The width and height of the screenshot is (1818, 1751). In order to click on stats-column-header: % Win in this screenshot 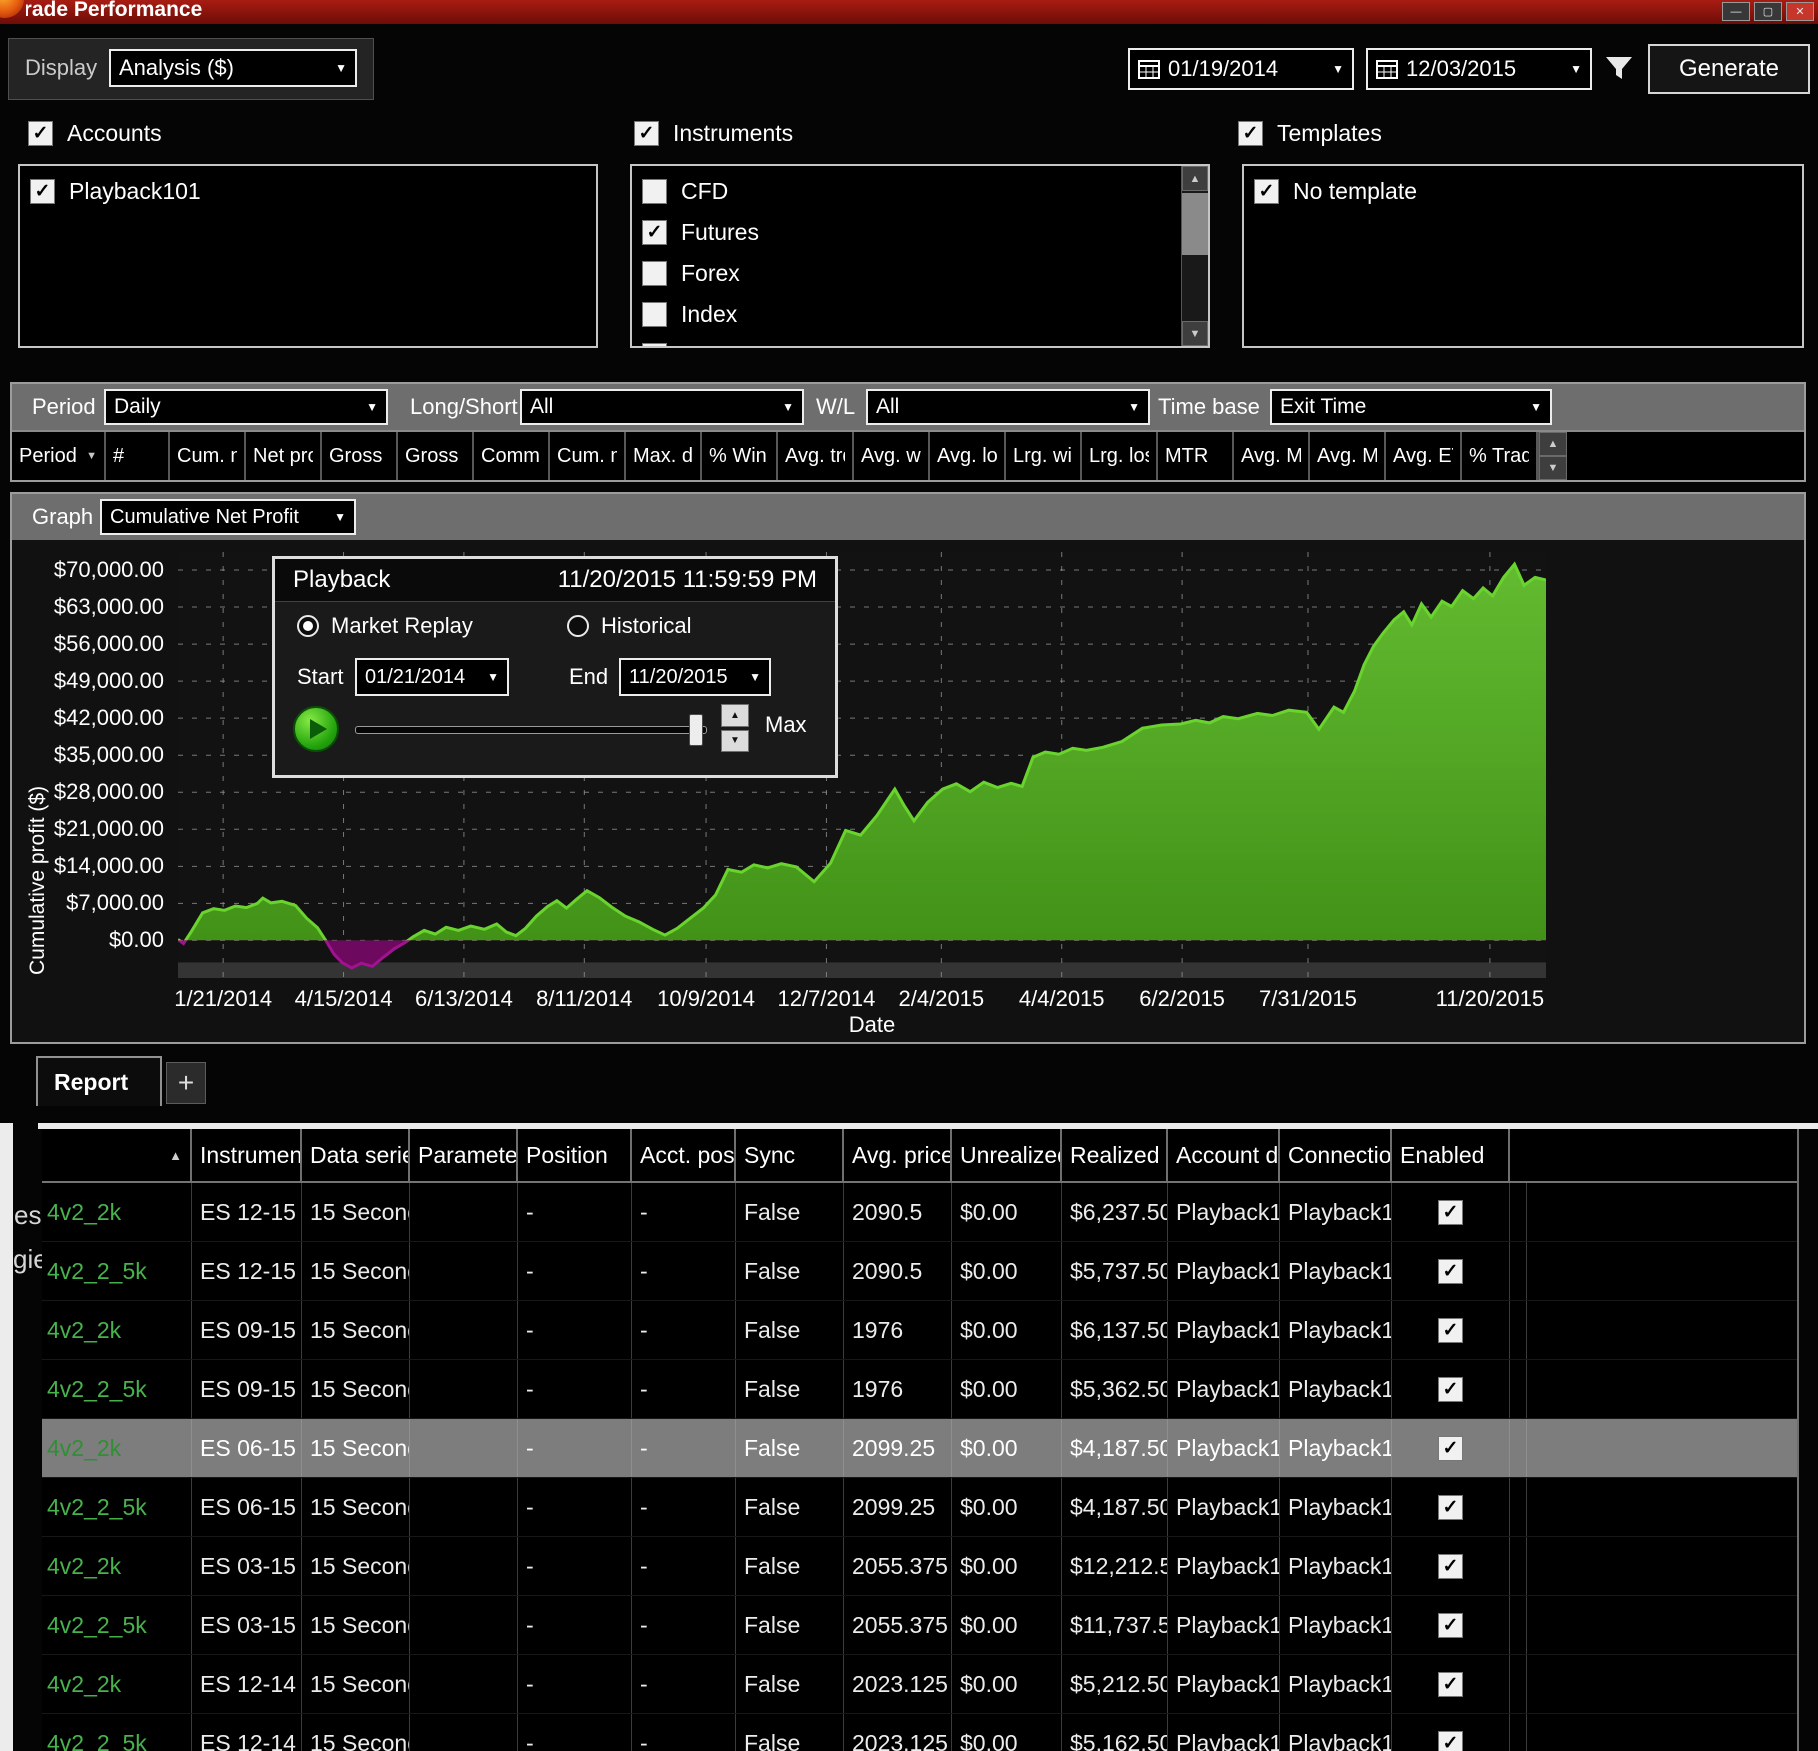, I will do `click(740, 456)`.